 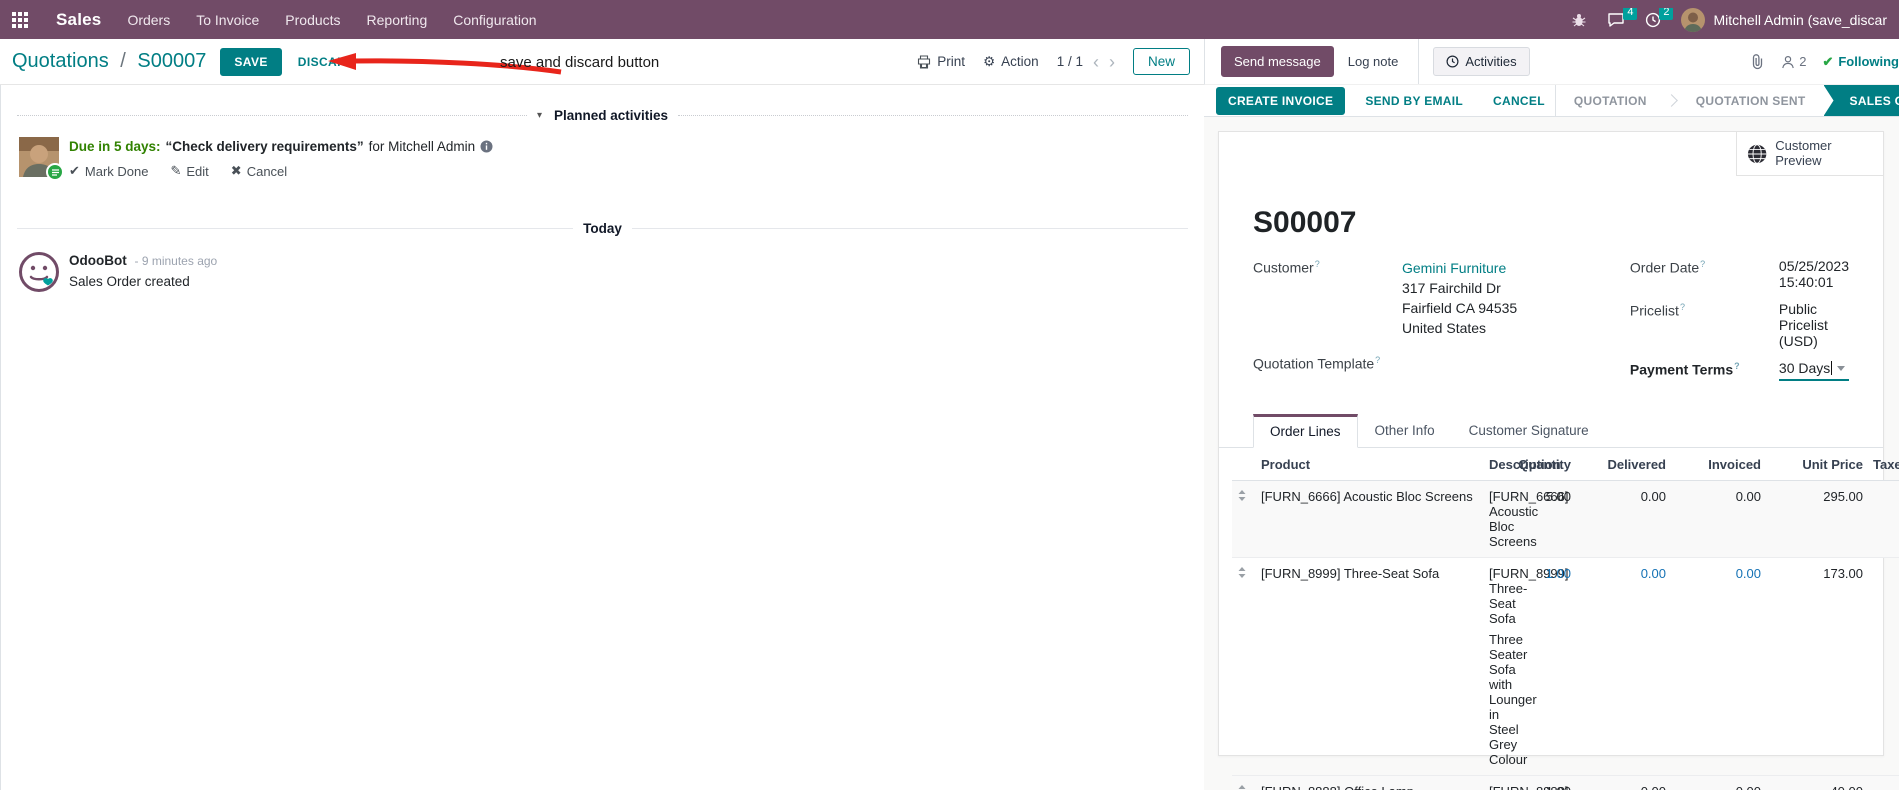 What do you see at coordinates (989, 61) in the screenshot?
I see `gear-icon: ⚙` at bounding box center [989, 61].